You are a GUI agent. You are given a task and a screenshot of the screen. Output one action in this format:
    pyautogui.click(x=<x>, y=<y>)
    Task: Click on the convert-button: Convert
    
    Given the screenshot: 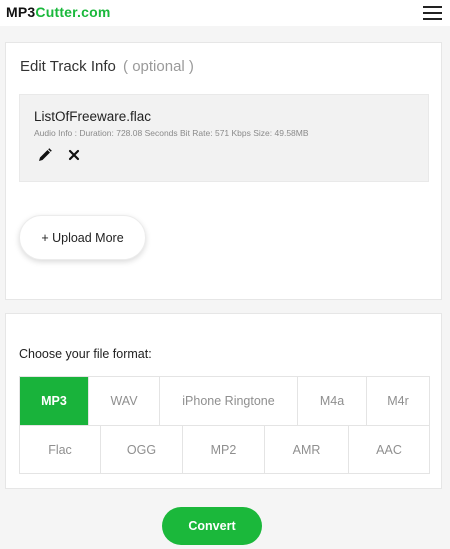 What is the action you would take?
    pyautogui.click(x=212, y=526)
    